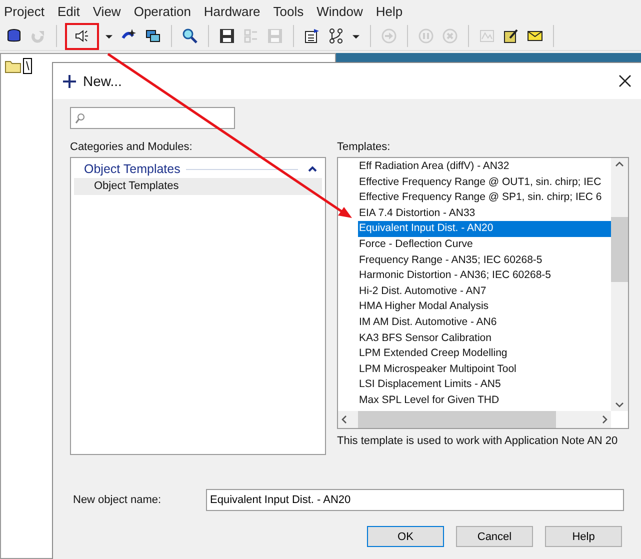 Image resolution: width=641 pixels, height=559 pixels. I want to click on menu-item: Edit, so click(71, 11).